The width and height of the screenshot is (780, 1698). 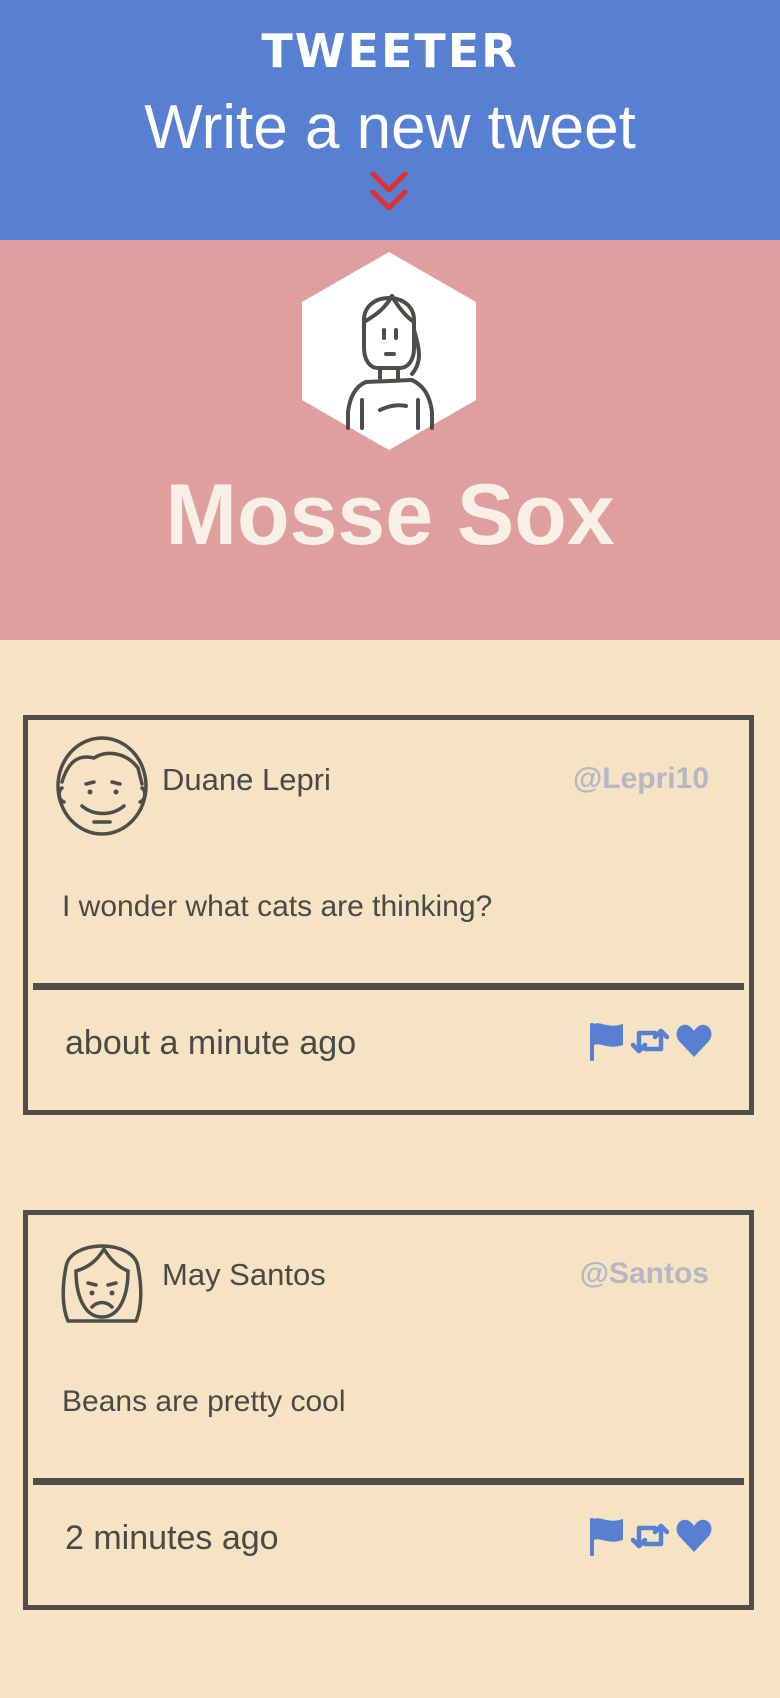 I want to click on tweet-author-handle: @Santos, so click(x=644, y=1273).